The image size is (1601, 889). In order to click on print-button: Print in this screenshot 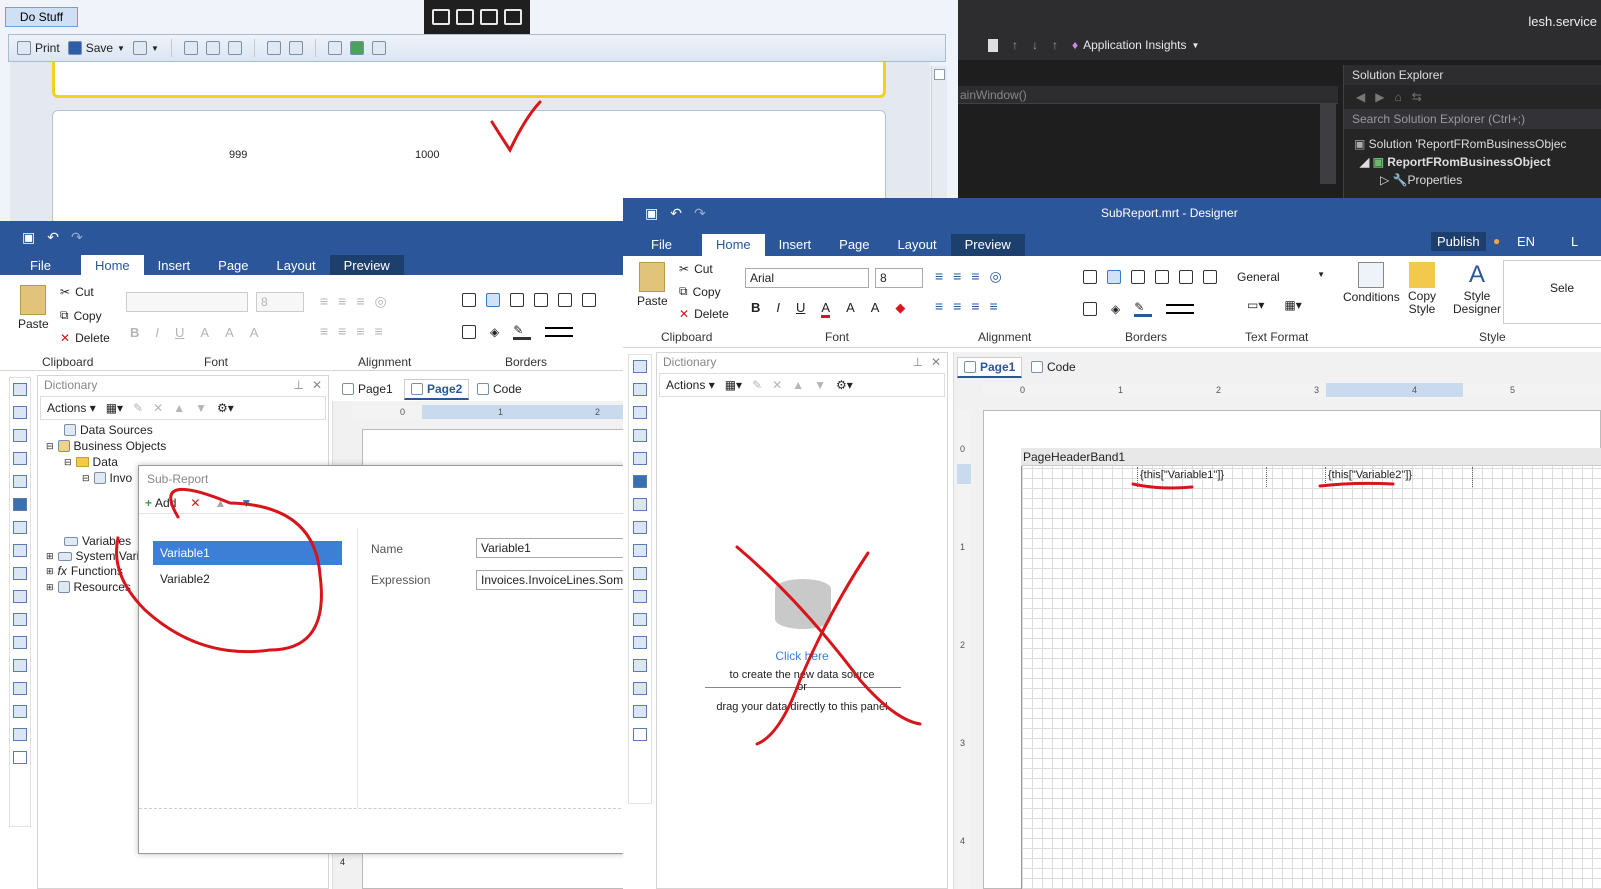, I will do `click(38, 48)`.